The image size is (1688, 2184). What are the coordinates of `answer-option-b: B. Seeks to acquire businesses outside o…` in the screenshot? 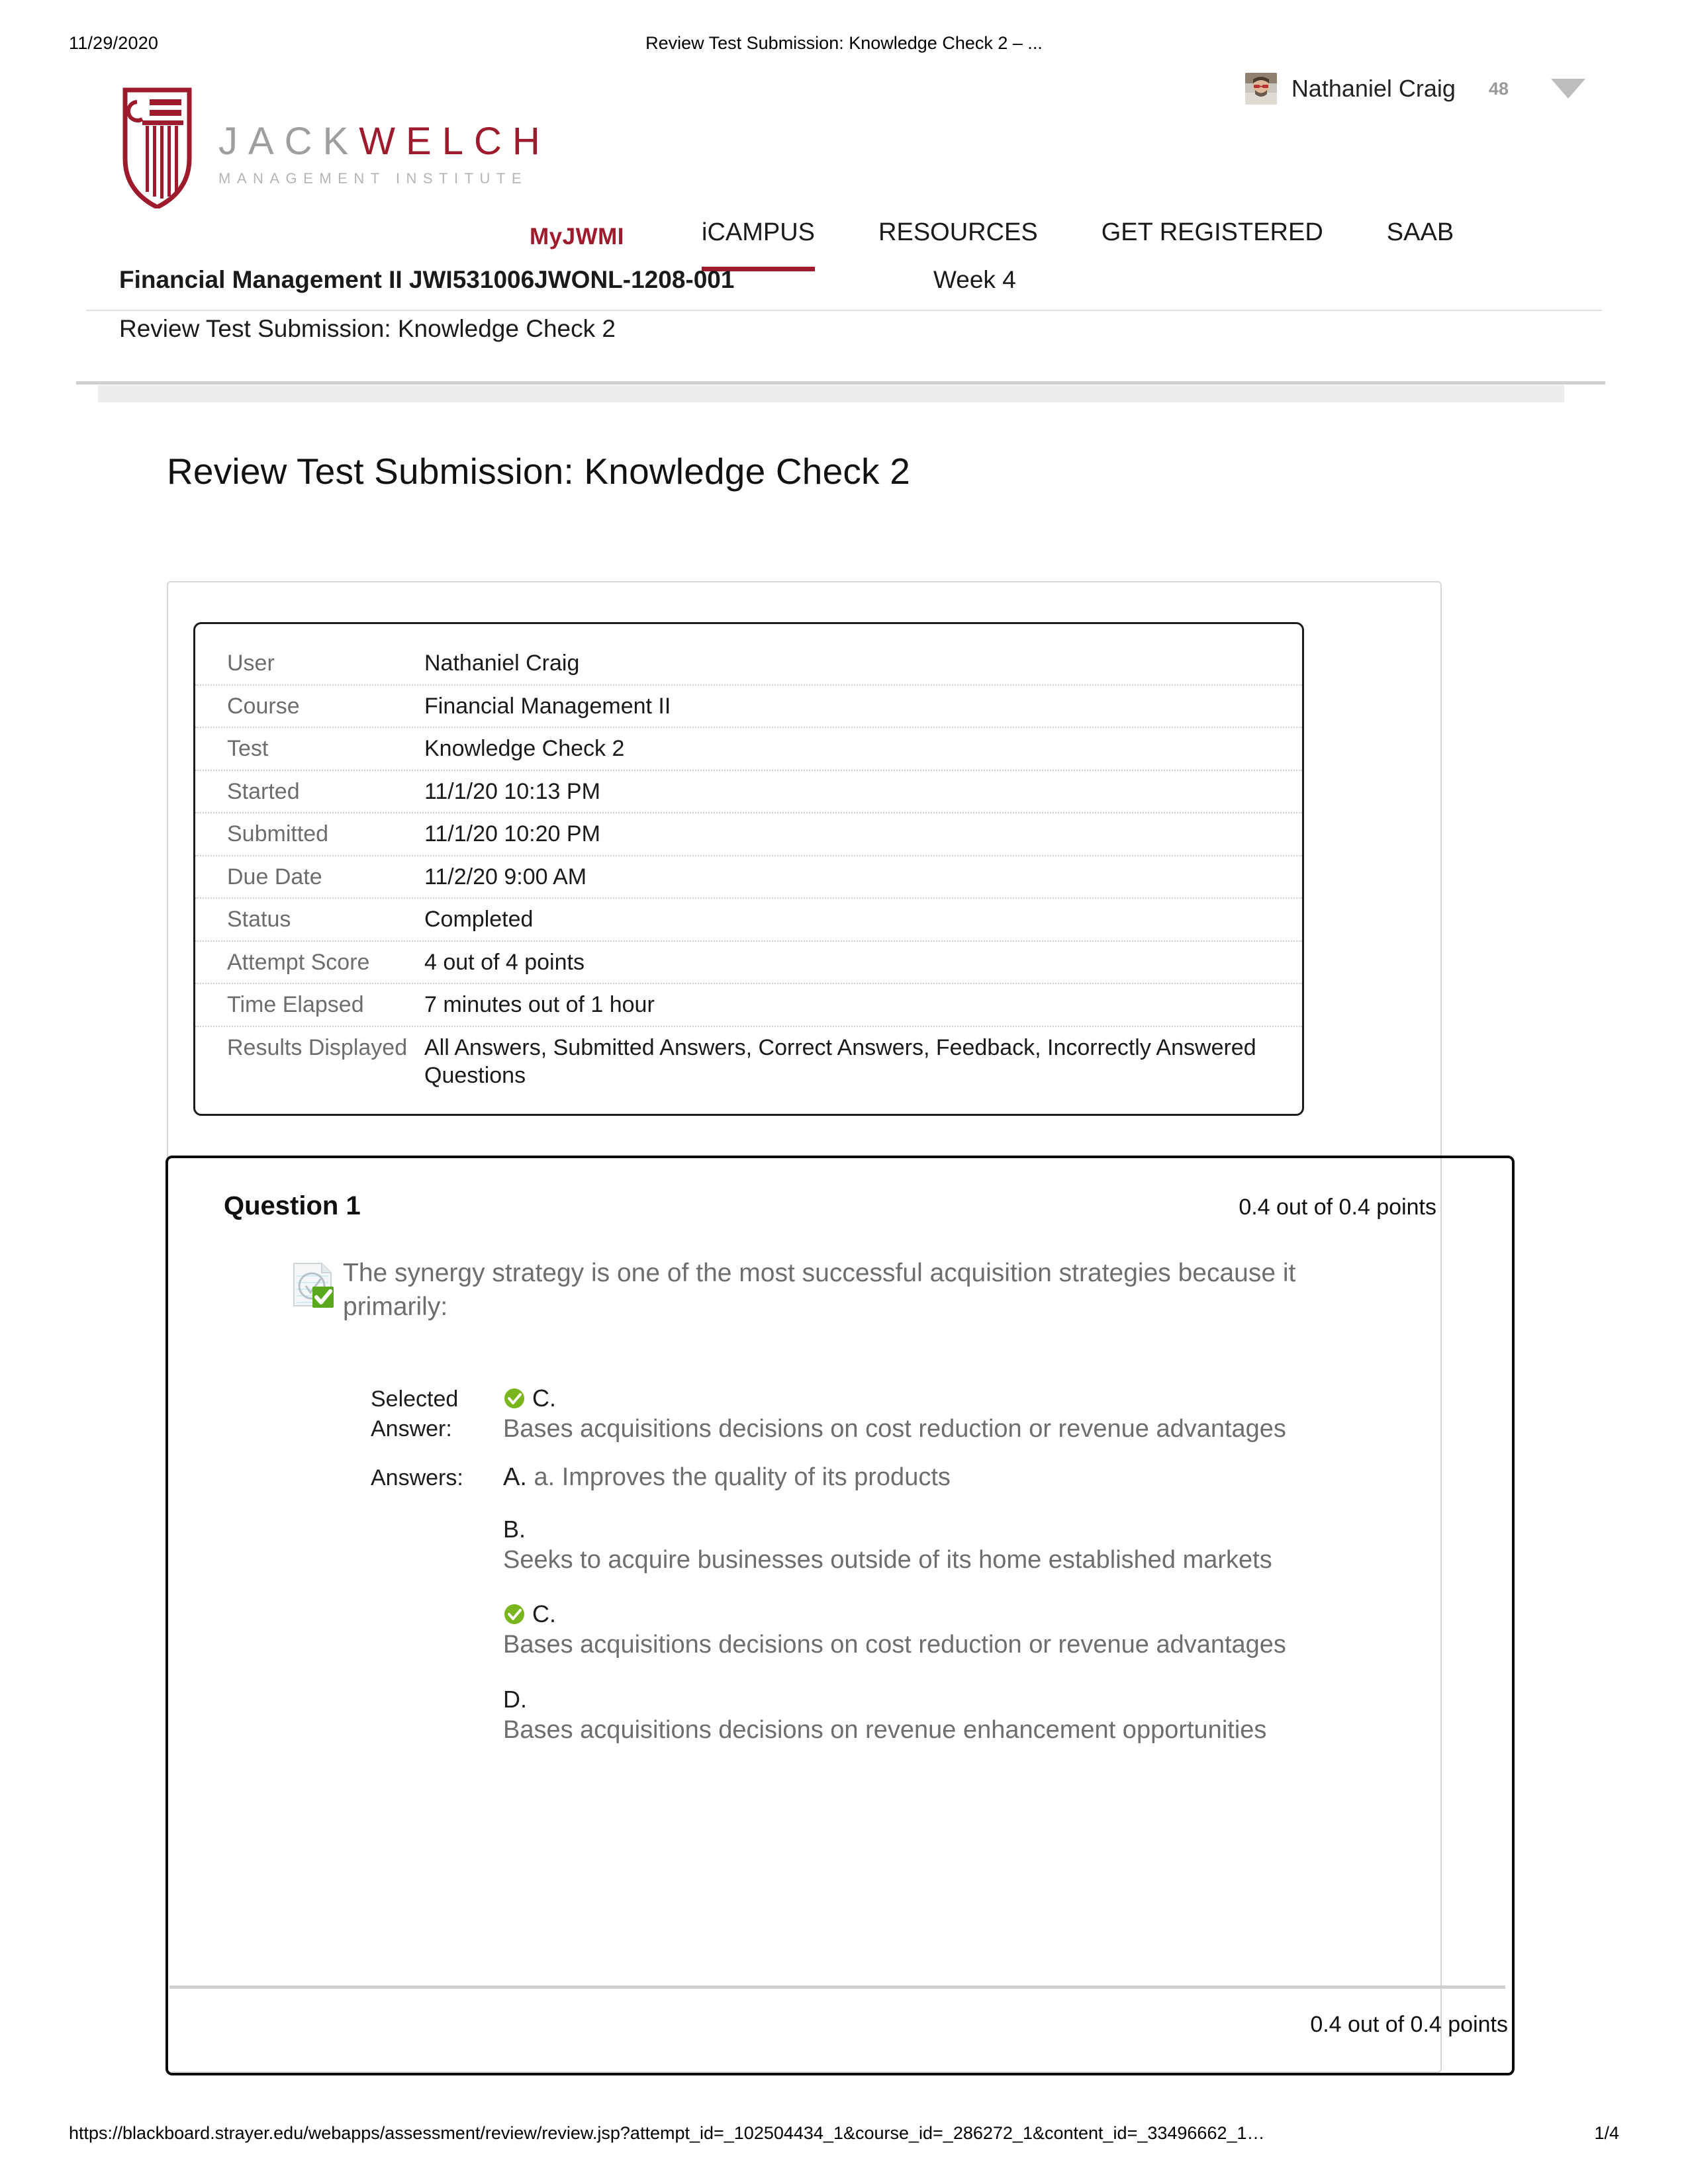 It's located at (966, 1547).